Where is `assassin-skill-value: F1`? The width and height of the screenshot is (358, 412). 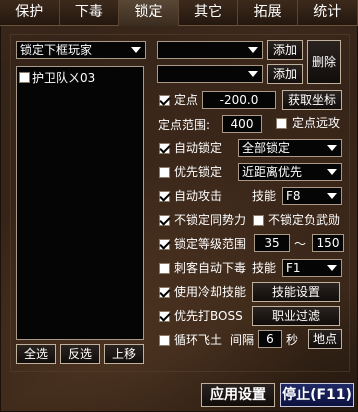 assassin-skill-value: F1 is located at coordinates (293, 268).